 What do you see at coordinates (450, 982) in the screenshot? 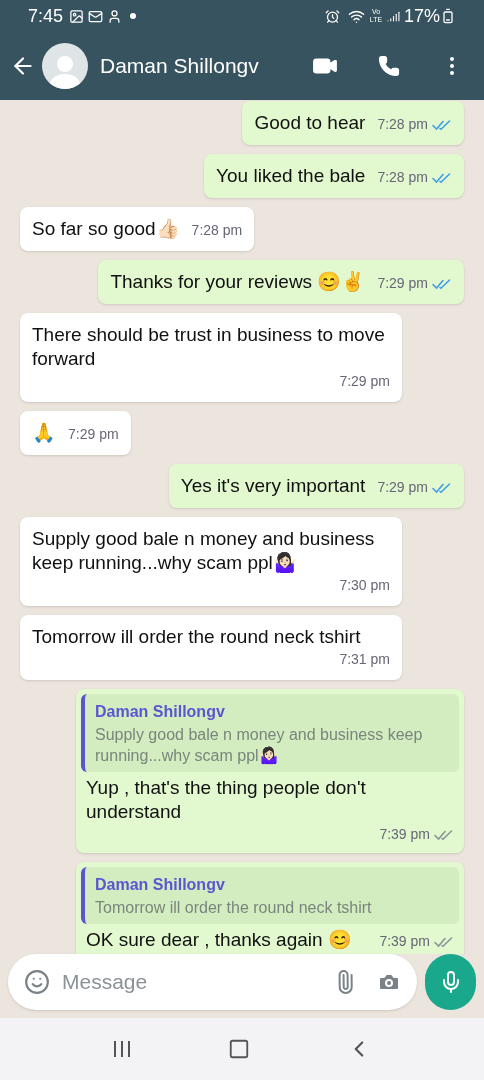
I see `microphone-button` at bounding box center [450, 982].